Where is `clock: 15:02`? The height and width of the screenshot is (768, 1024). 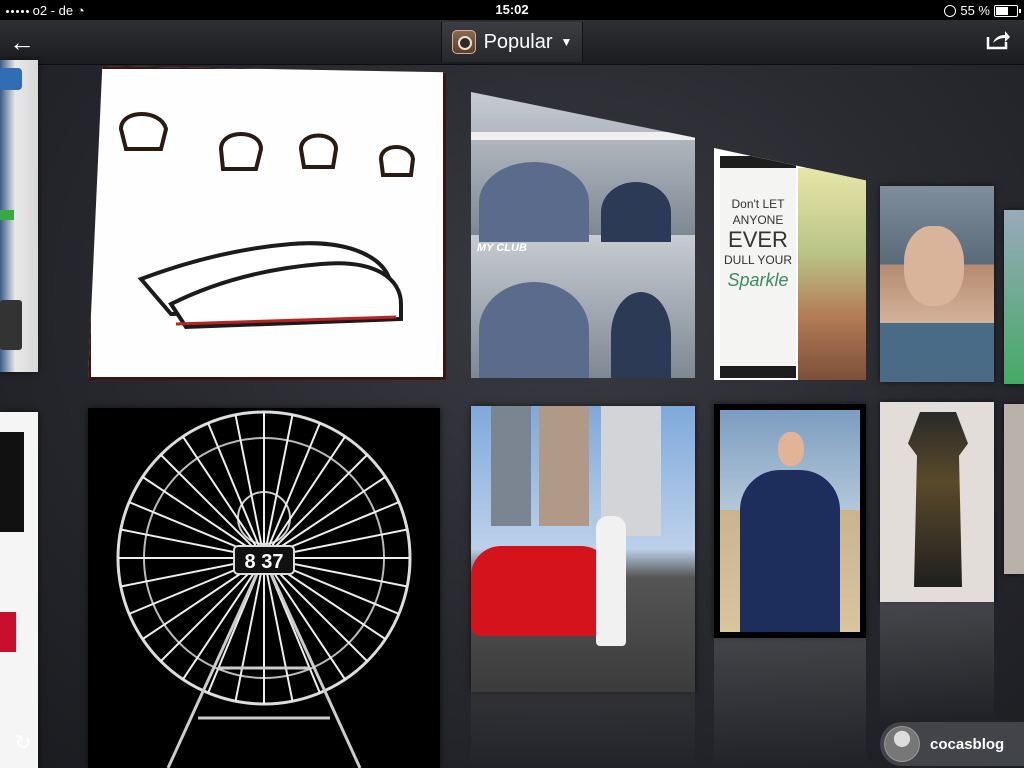
clock: 15:02 is located at coordinates (512, 9).